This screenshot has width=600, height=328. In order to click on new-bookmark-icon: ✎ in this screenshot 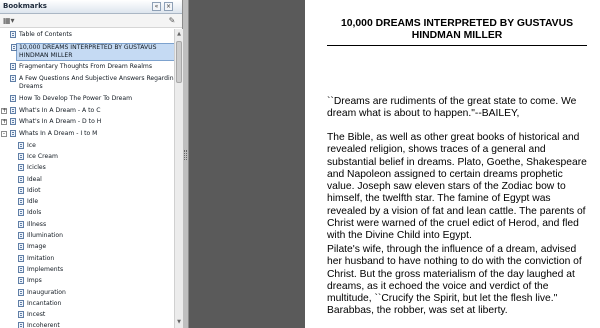, I will do `click(172, 21)`.